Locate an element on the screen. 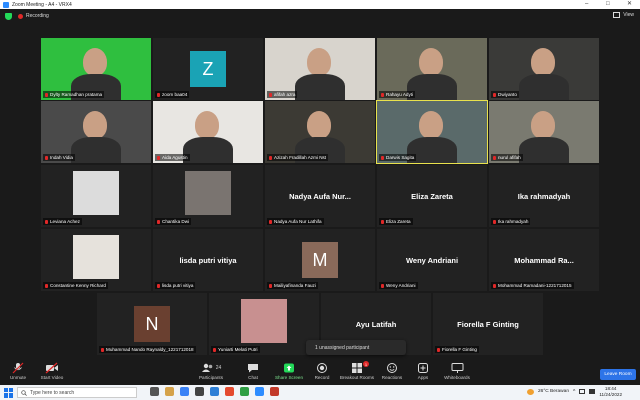  participant-name: Azizah Fradillah Azmi Nst is located at coordinates (300, 157).